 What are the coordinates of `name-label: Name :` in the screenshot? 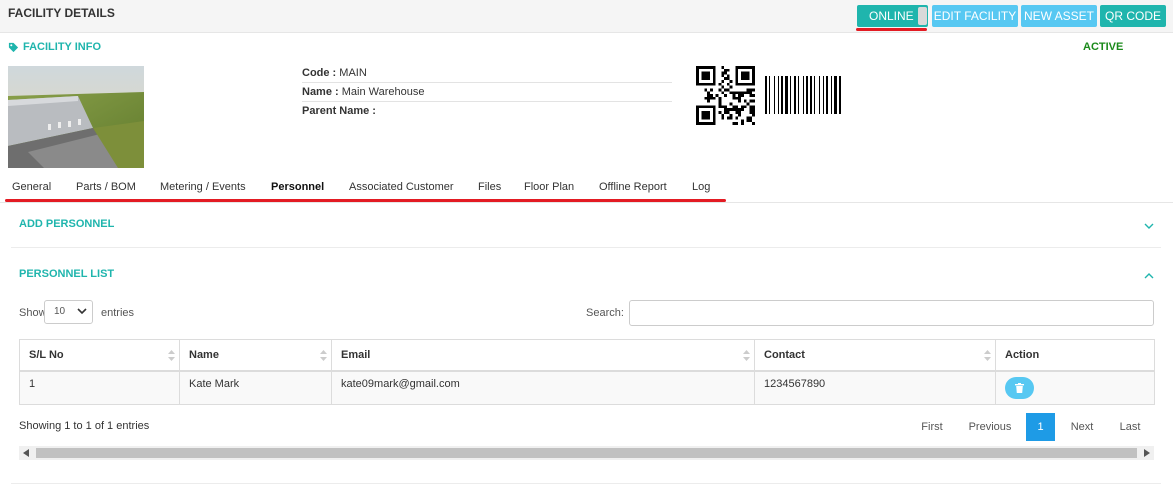 It's located at (320, 92).